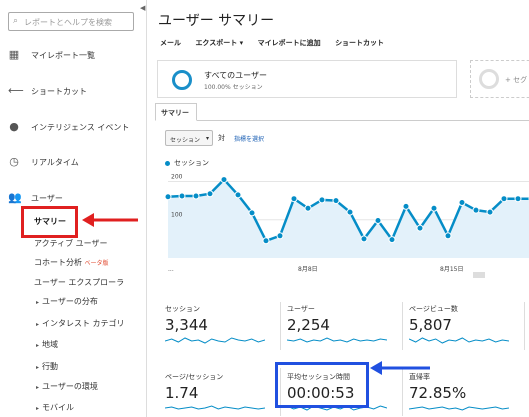 The image size is (529, 417). Describe the element at coordinates (58, 262) in the screenshot. I see `sidebar-item-label: コホート分析` at that location.